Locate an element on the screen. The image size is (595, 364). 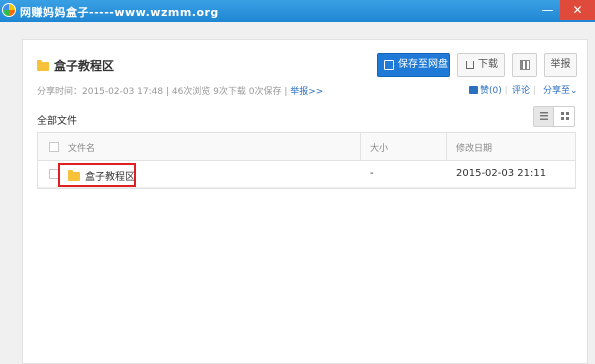
file-date: 2015-02-03 21:11 is located at coordinates (501, 173).